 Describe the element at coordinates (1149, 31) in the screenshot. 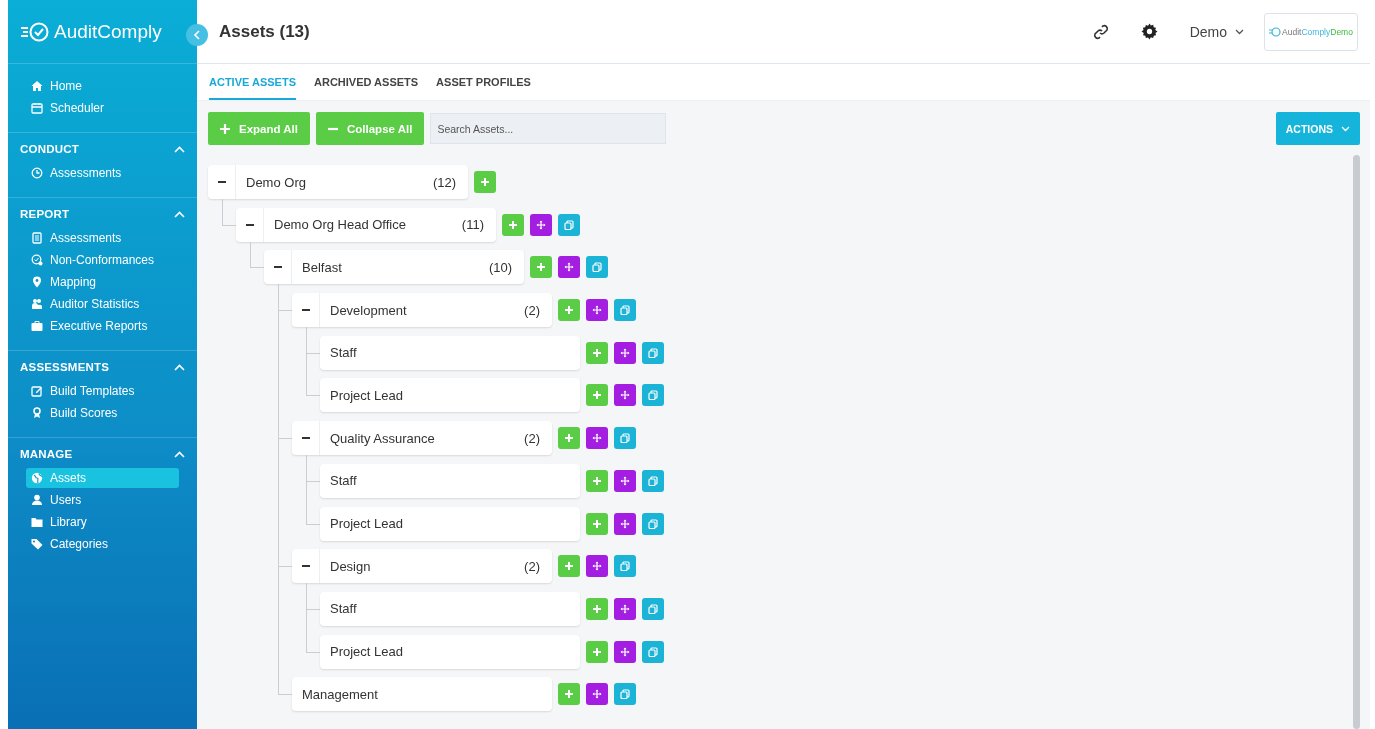

I see `settings-icon` at that location.